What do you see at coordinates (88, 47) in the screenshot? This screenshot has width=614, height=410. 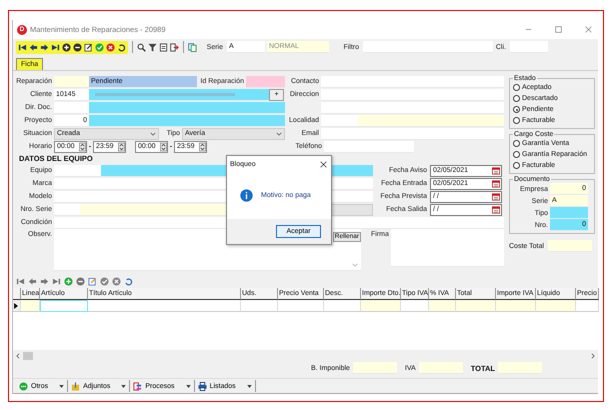 I see `edit-icon` at bounding box center [88, 47].